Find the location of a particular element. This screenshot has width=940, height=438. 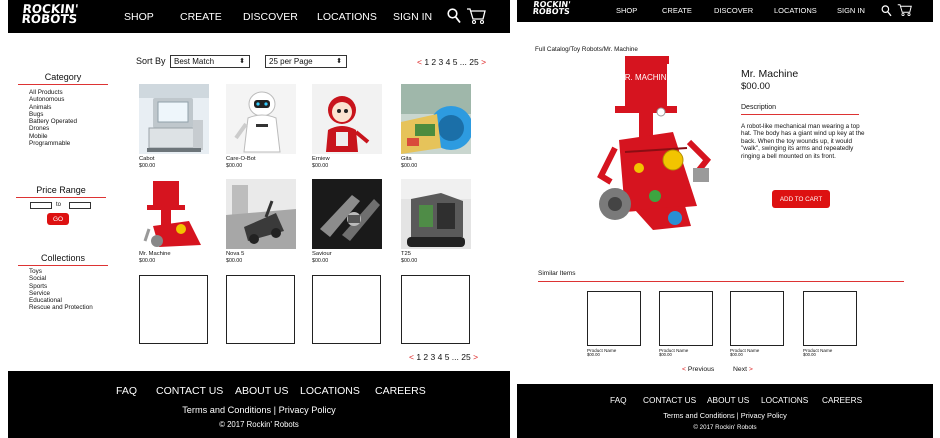

product-image-erniew is located at coordinates (347, 119).